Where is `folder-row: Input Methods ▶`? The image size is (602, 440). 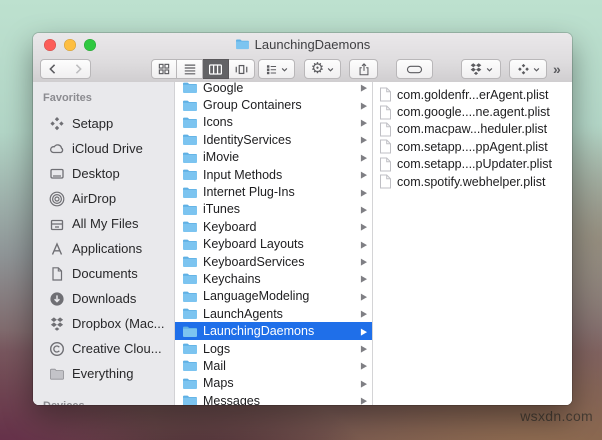 folder-row: Input Methods ▶ is located at coordinates (273, 174).